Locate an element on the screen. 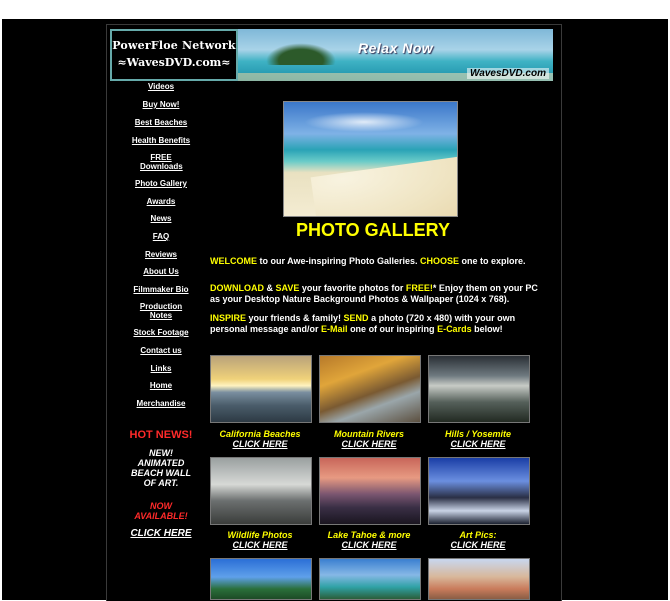 The image size is (670, 601). nav-best-beaches: Best Beaches is located at coordinates (161, 122).